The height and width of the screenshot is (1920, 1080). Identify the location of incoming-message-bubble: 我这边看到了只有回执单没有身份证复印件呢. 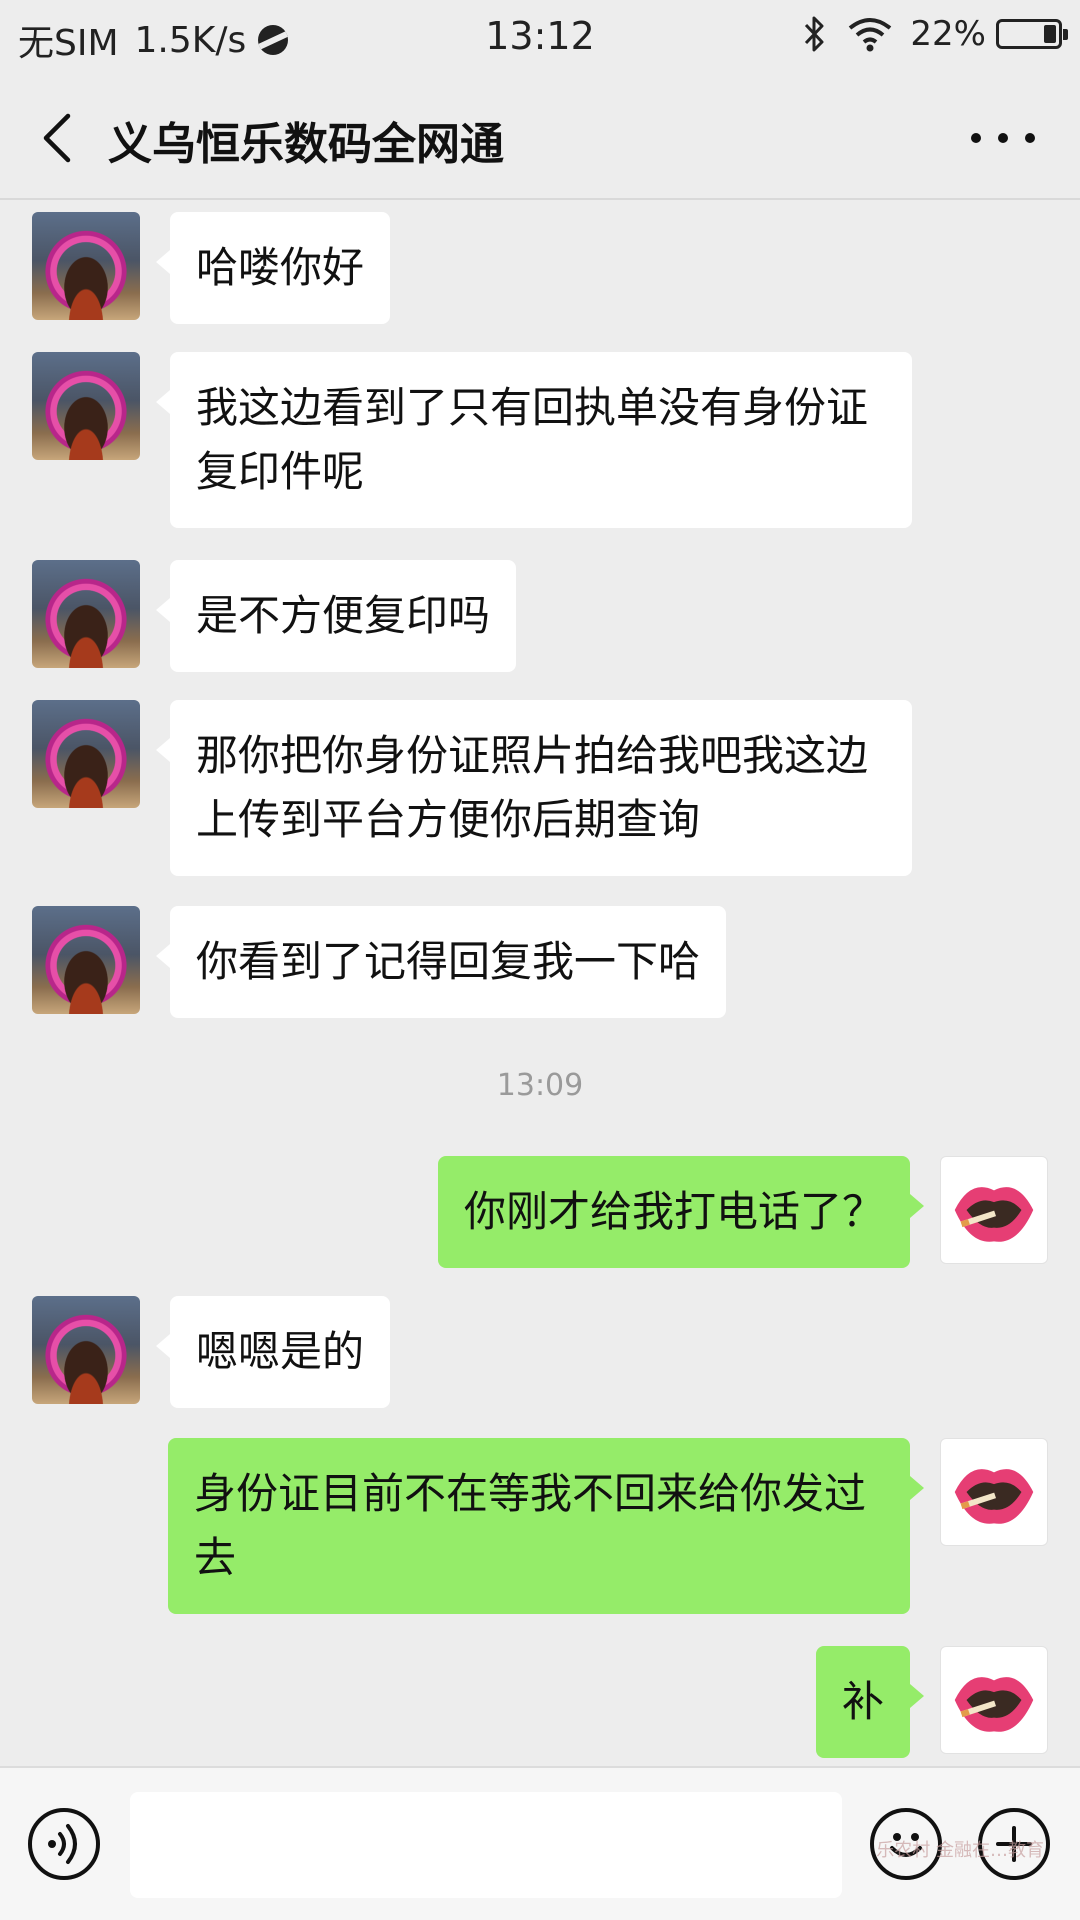
(534, 440).